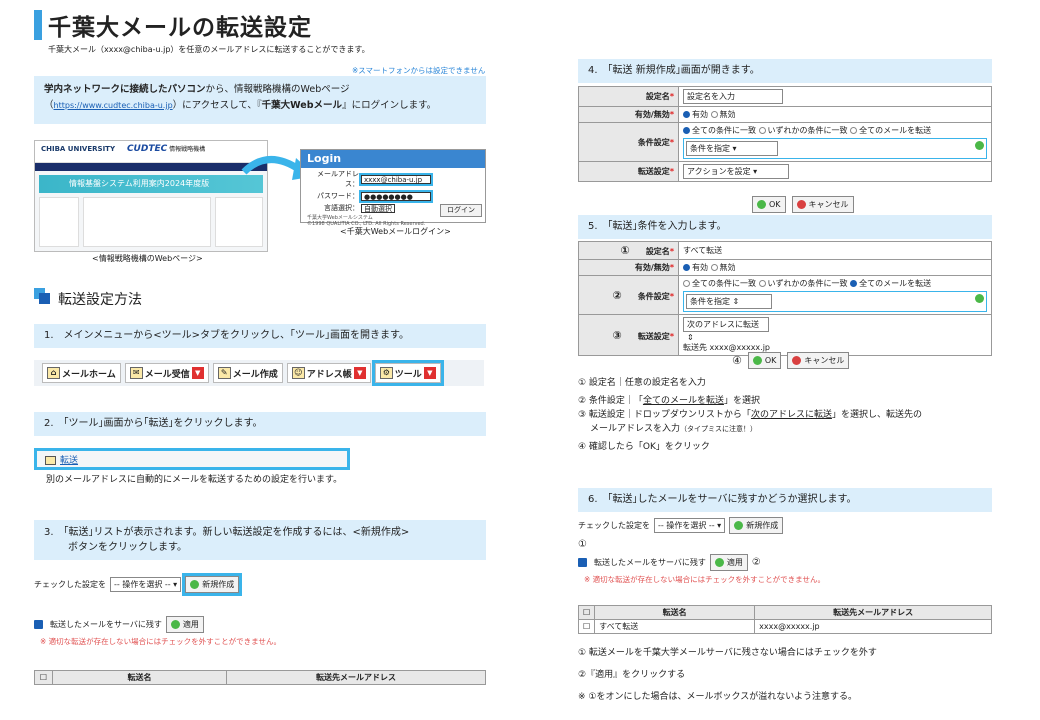  Describe the element at coordinates (38, 624) in the screenshot. I see `keep-checkbox` at that location.